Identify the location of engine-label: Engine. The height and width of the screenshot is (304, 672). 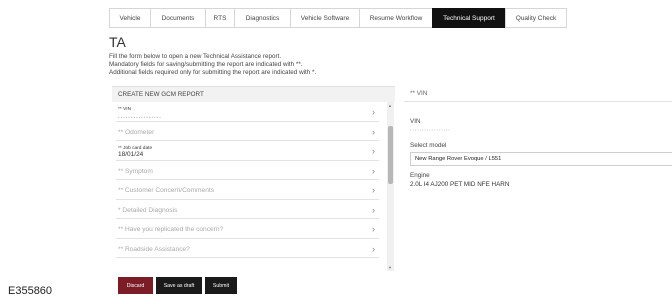
(420, 175).